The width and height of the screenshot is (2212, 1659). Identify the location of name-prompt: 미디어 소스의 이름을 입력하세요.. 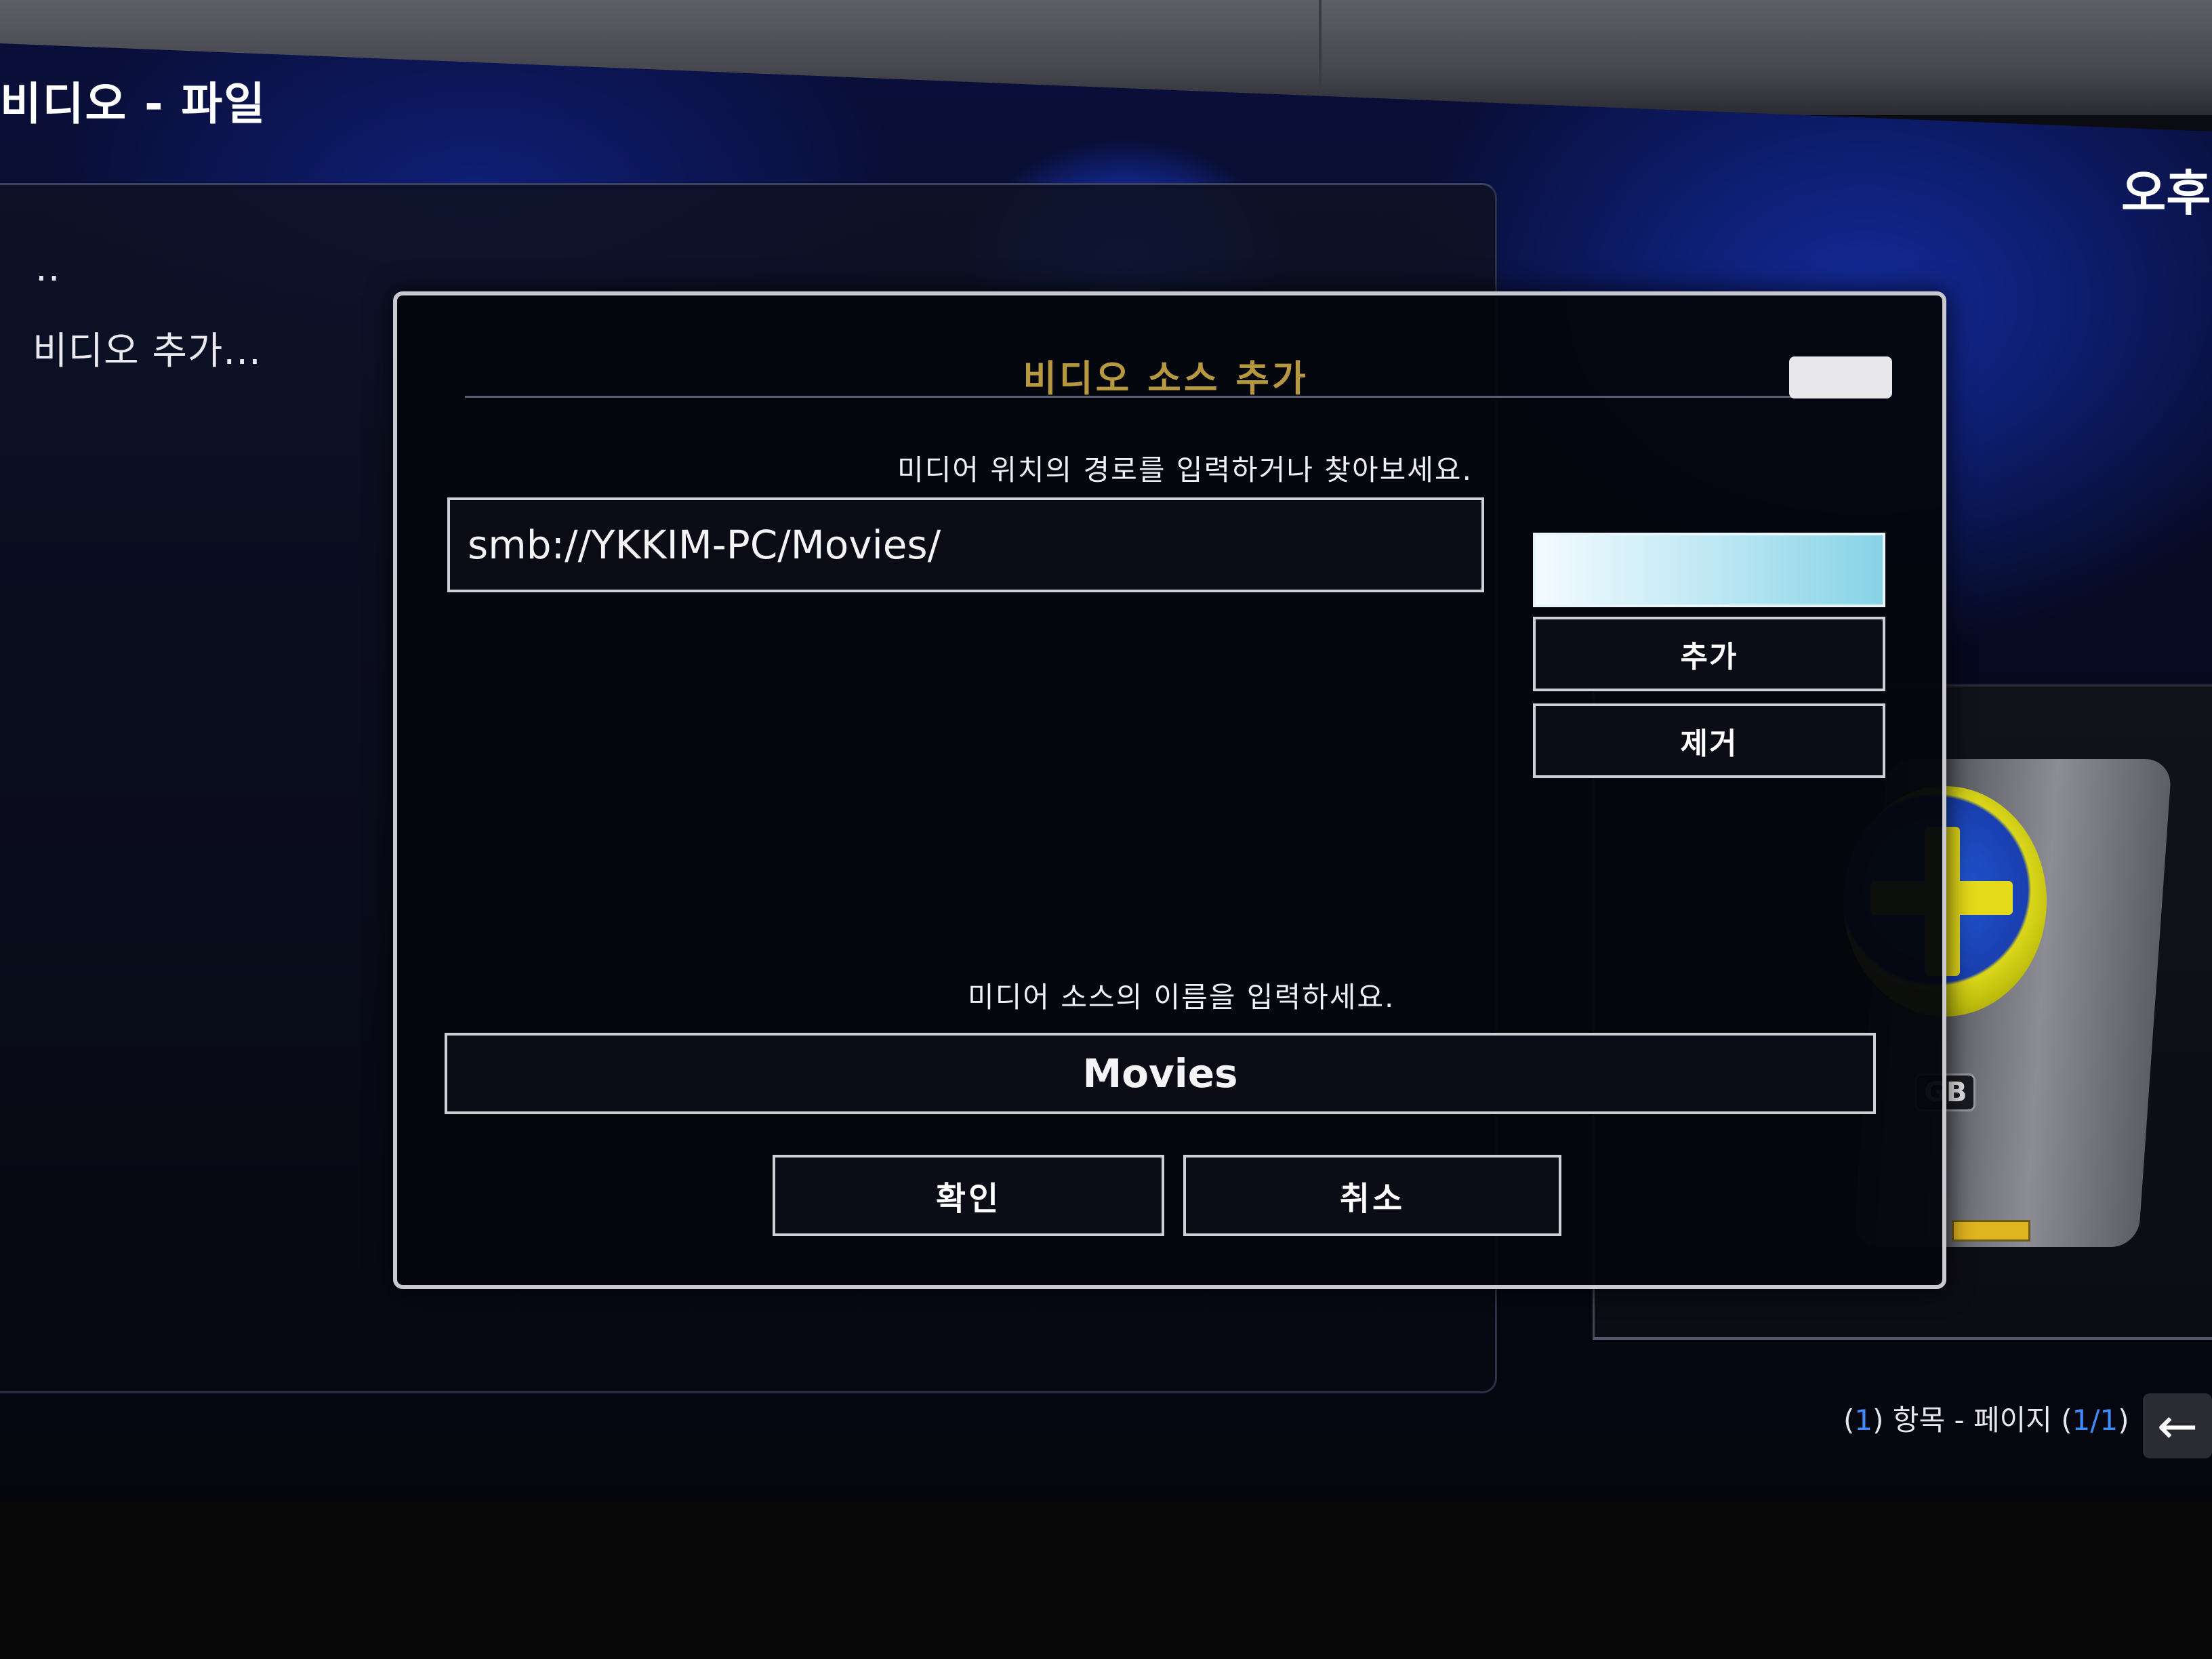
(1181, 997).